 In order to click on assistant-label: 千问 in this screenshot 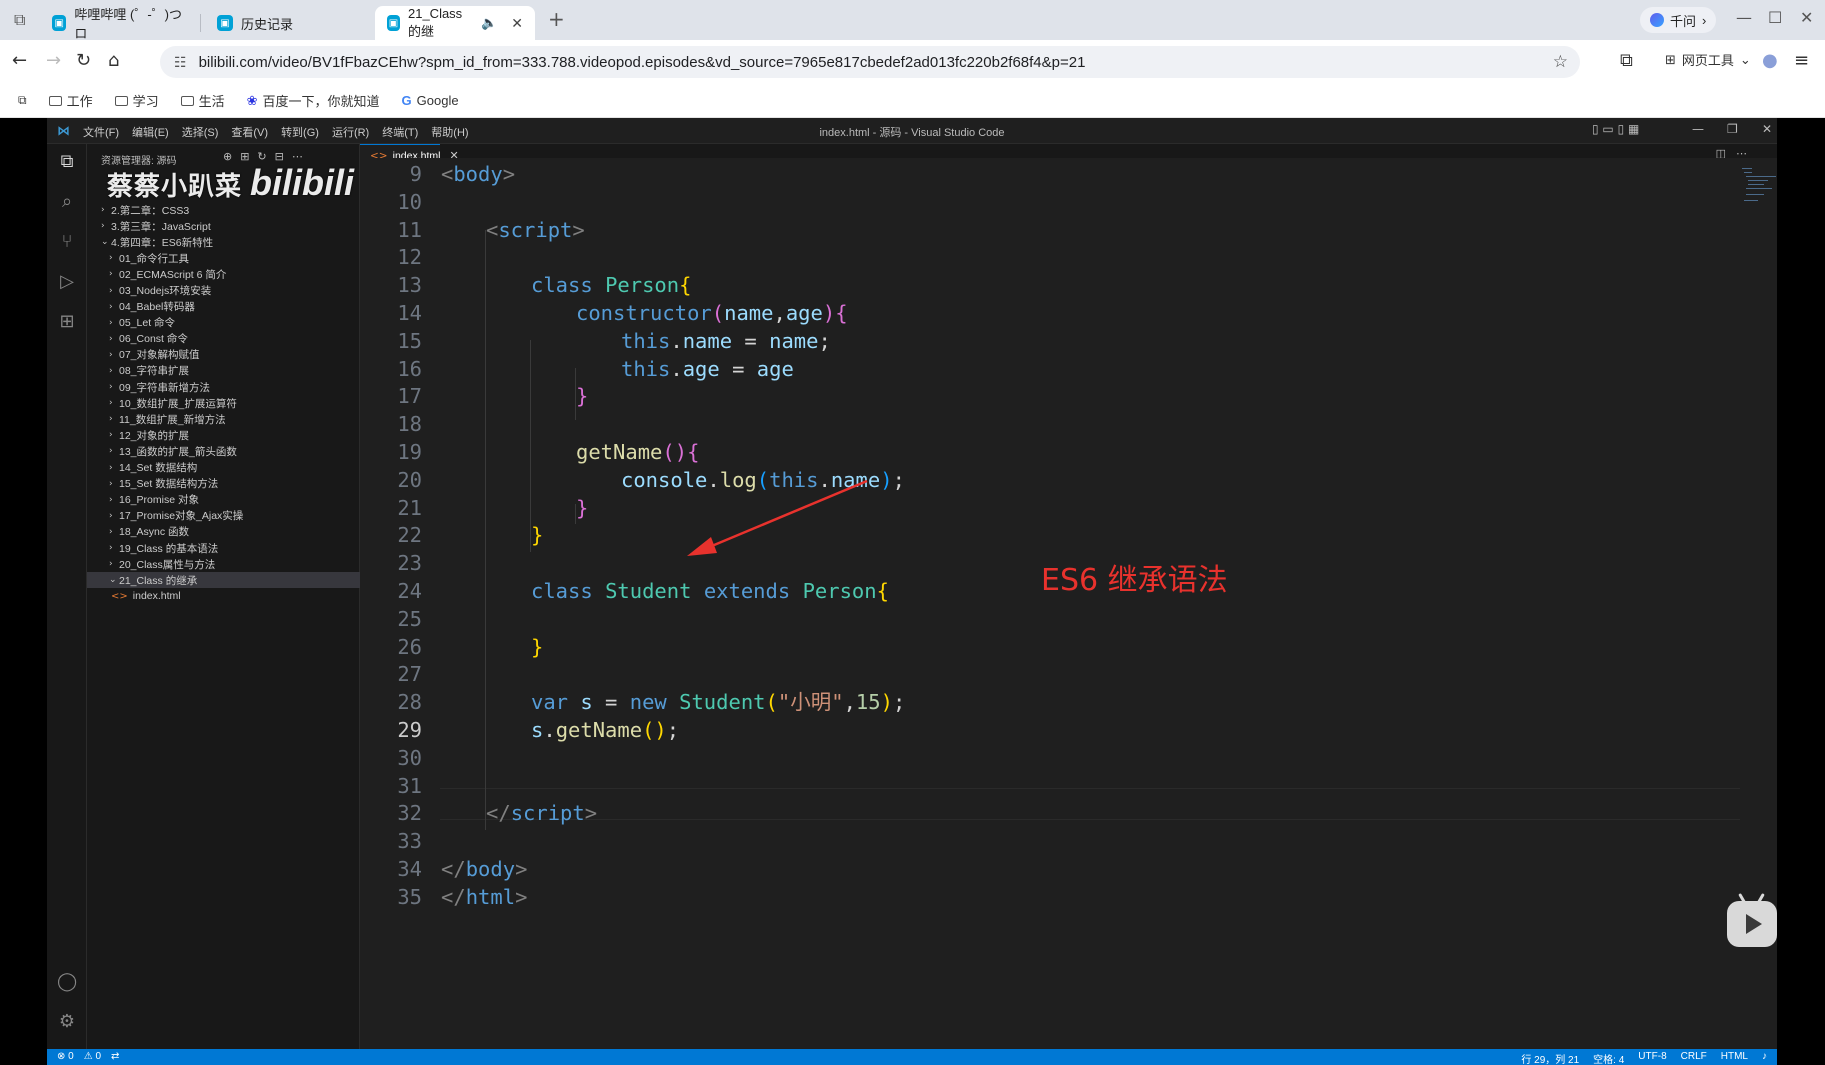, I will do `click(1683, 21)`.